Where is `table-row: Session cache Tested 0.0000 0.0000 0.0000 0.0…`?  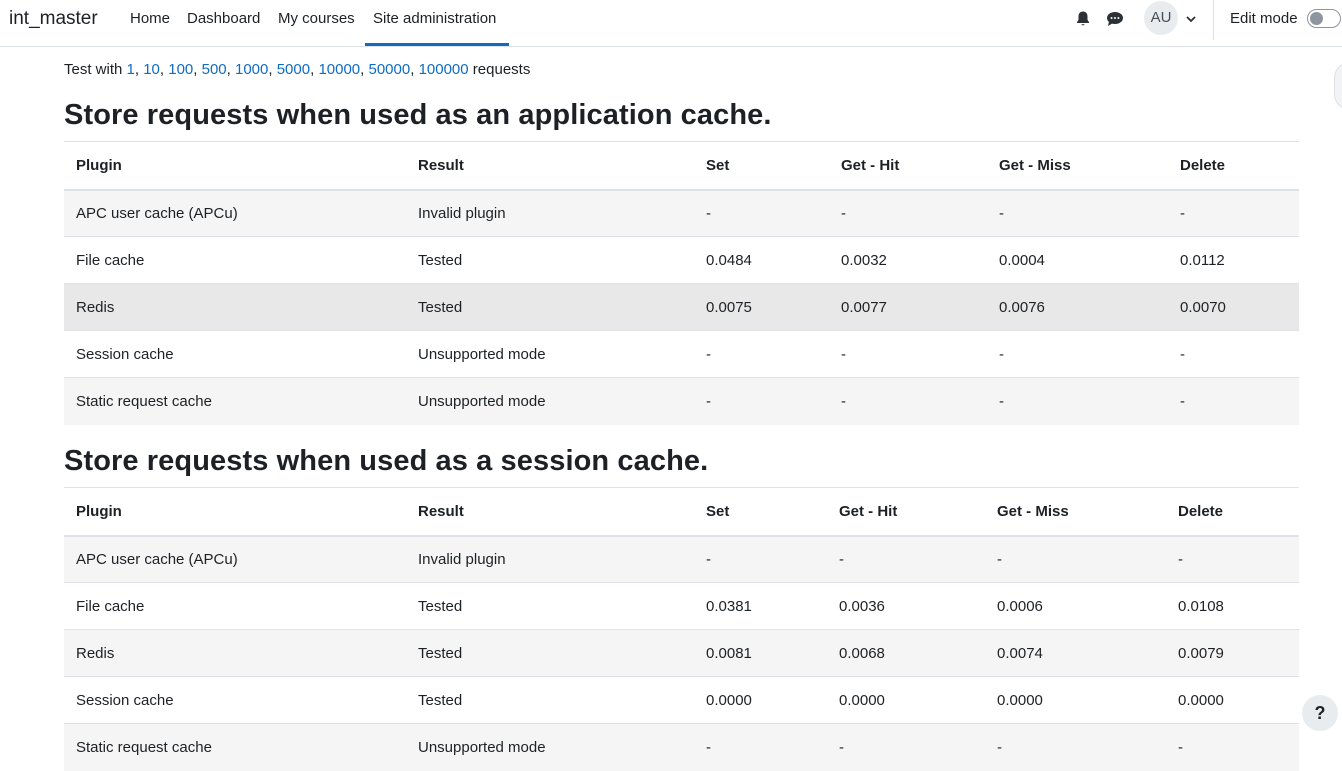
table-row: Session cache Tested 0.0000 0.0000 0.0000 0.0… is located at coordinates (681, 700).